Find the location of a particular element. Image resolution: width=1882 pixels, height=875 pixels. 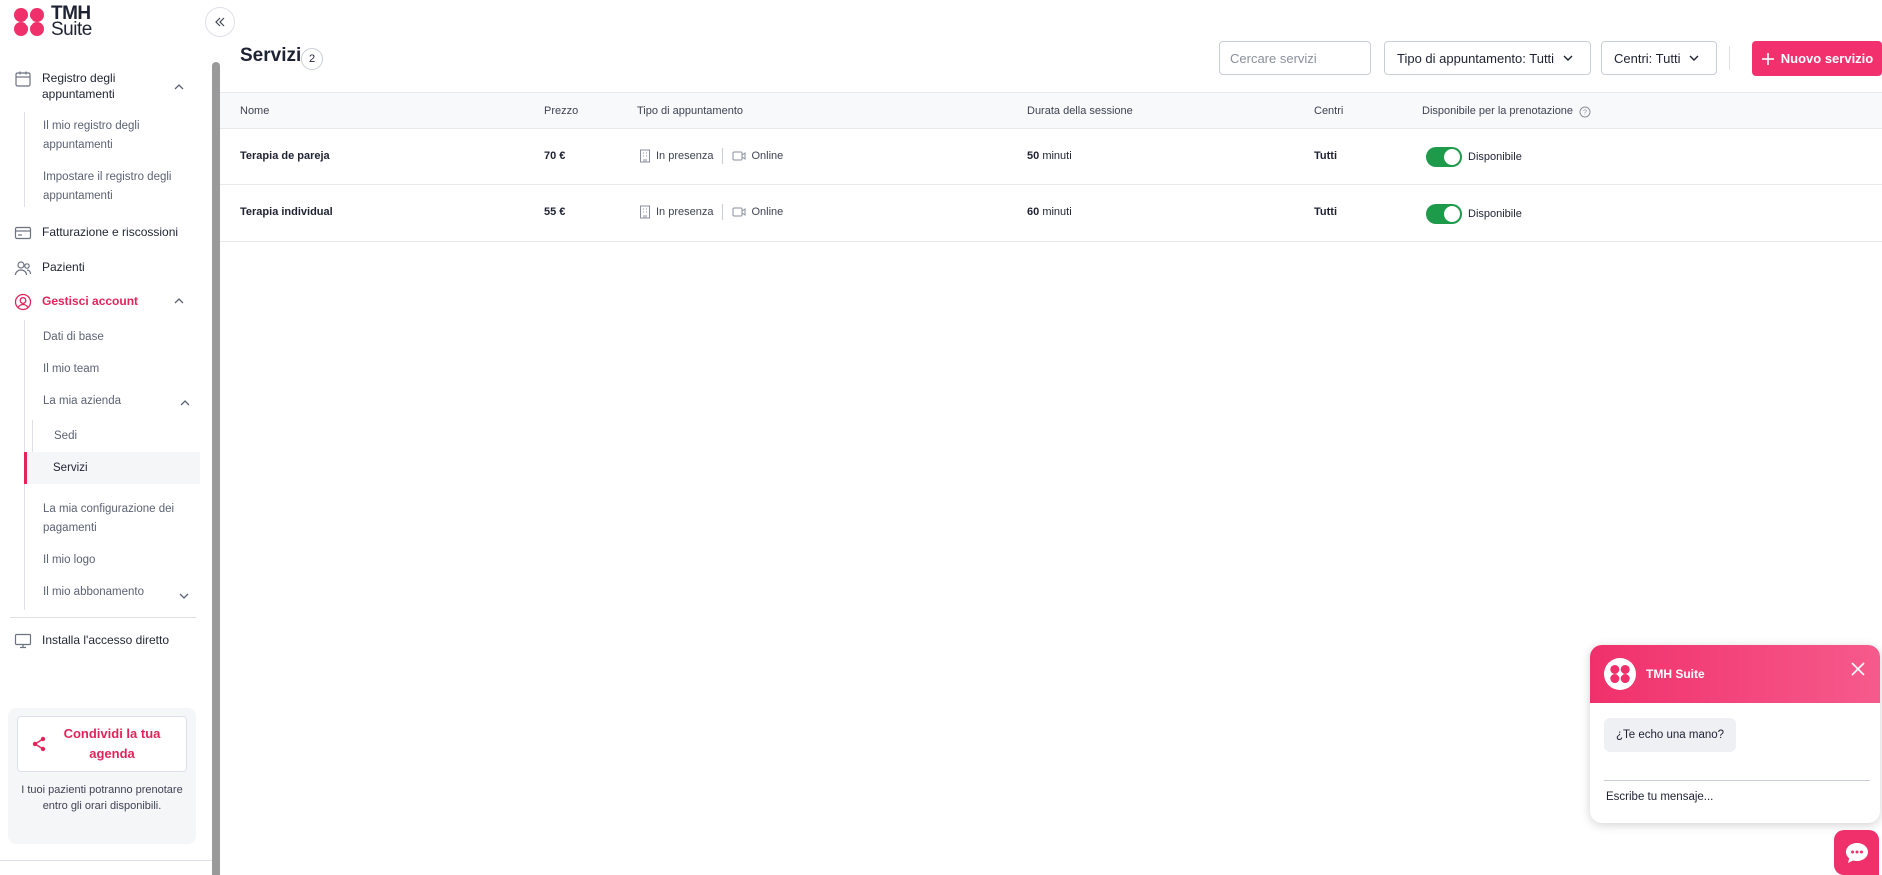

logo-line2: Suite is located at coordinates (71, 29).